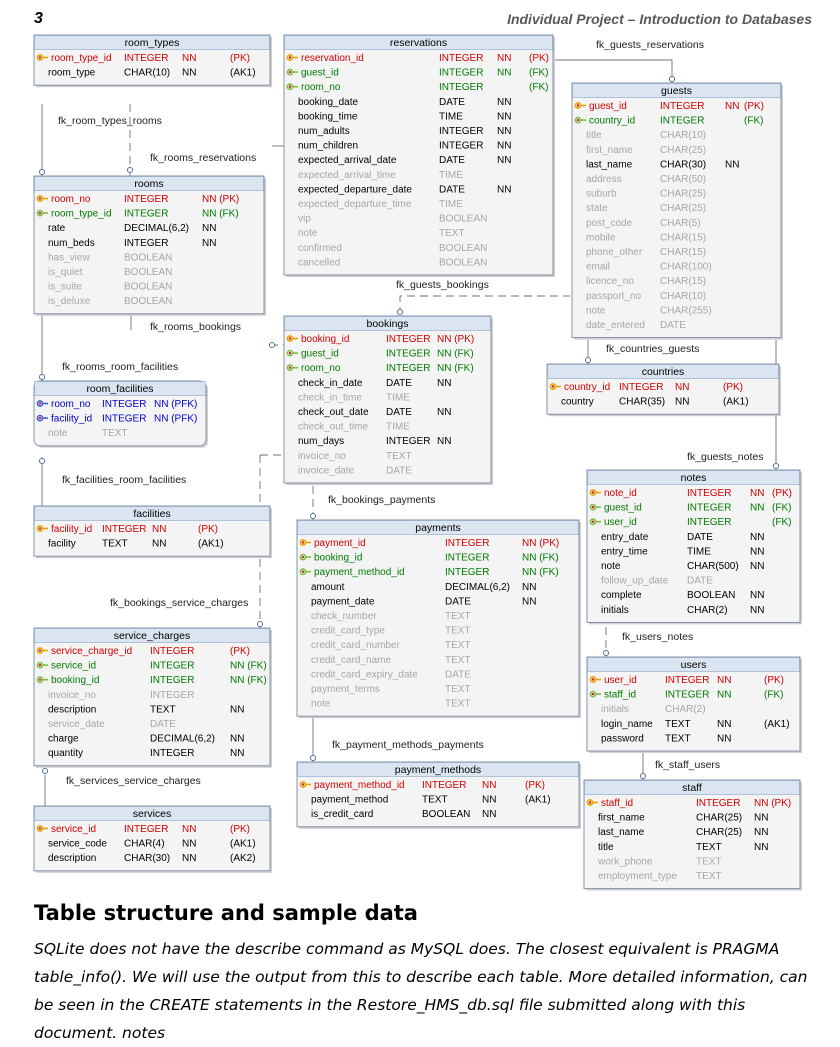 The width and height of the screenshot is (840, 1047). Describe the element at coordinates (620, 695) in the screenshot. I see `svg-text: staff_id` at that location.